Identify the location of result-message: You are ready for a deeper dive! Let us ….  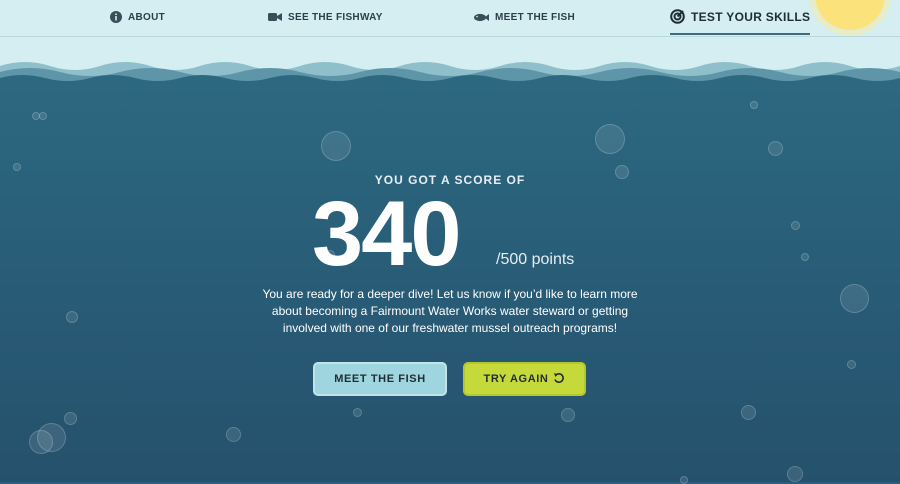
(450, 311).